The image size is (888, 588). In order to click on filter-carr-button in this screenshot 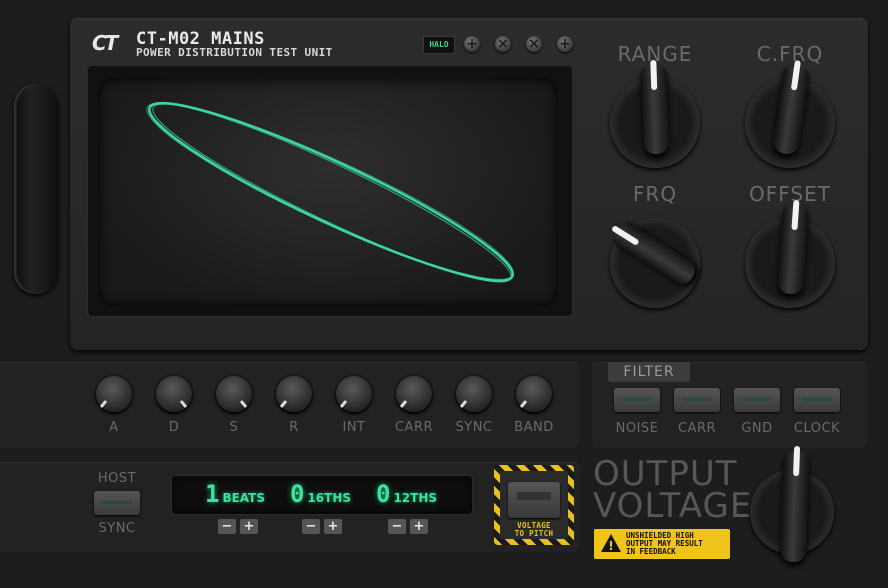, I will do `click(697, 400)`.